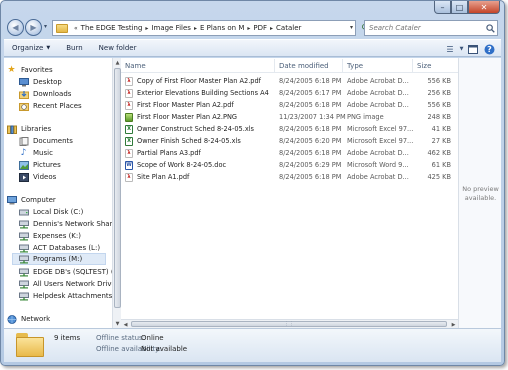 Image resolution: width=508 pixels, height=370 pixels. What do you see at coordinates (67, 248) in the screenshot?
I see `nav-item-label: ACT Databases (L:)` at bounding box center [67, 248].